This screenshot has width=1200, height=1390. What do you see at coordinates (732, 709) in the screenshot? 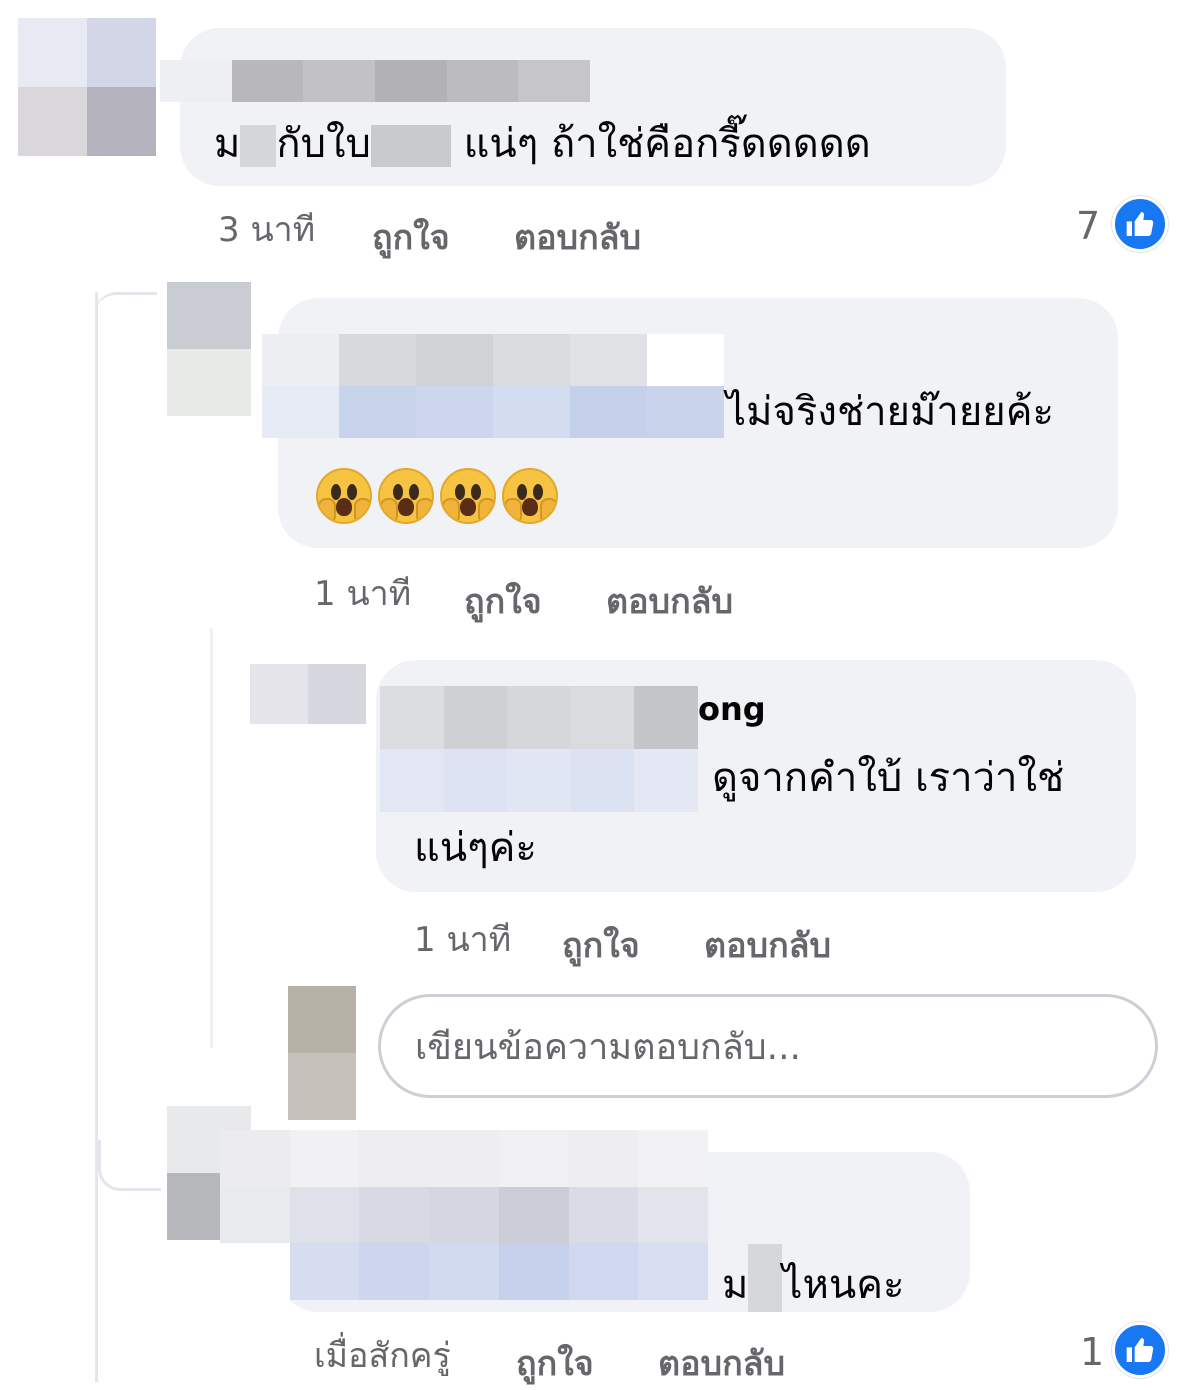
I see `author-name: ong` at bounding box center [732, 709].